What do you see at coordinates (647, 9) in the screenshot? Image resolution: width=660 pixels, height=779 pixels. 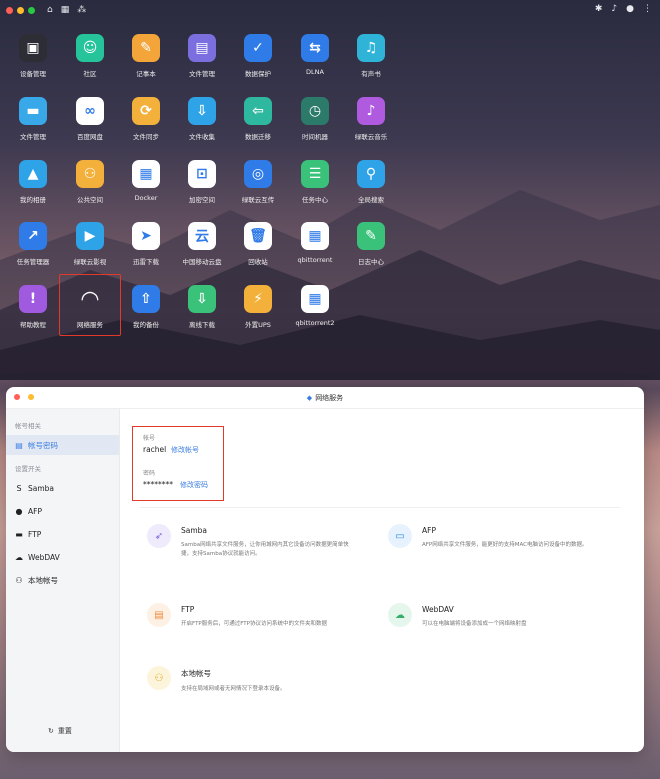 I see `menu-icon: ⋮` at bounding box center [647, 9].